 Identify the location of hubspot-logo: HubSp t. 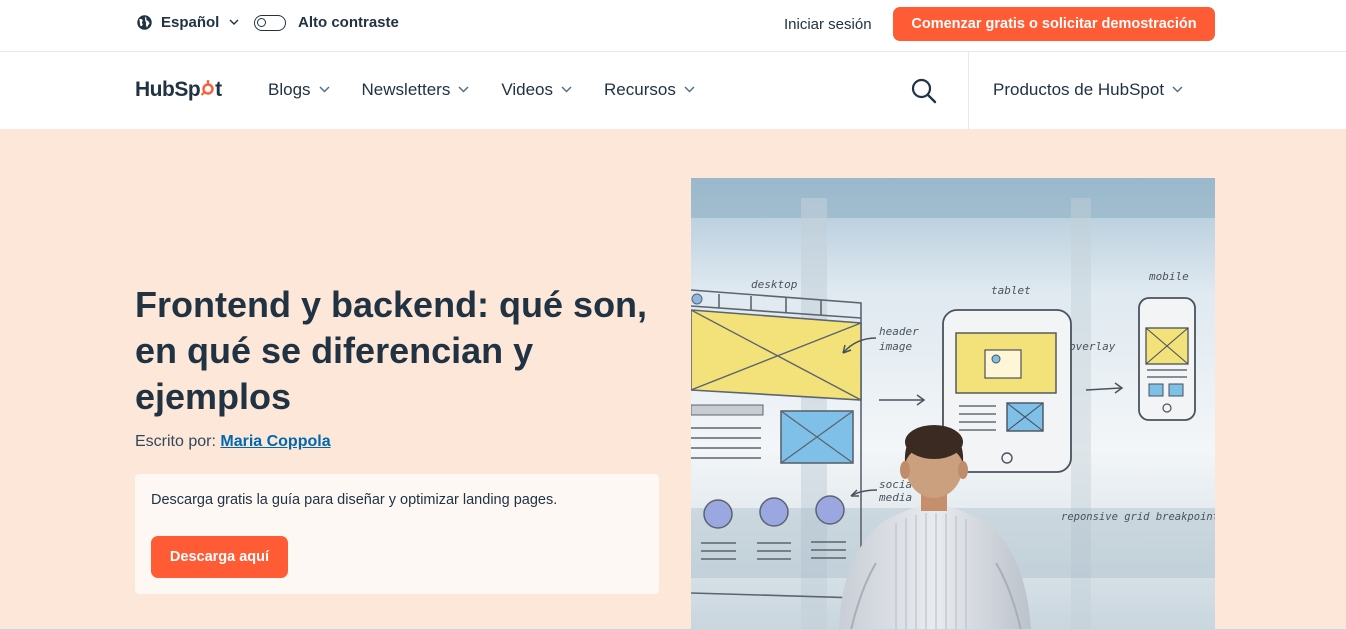
(178, 90).